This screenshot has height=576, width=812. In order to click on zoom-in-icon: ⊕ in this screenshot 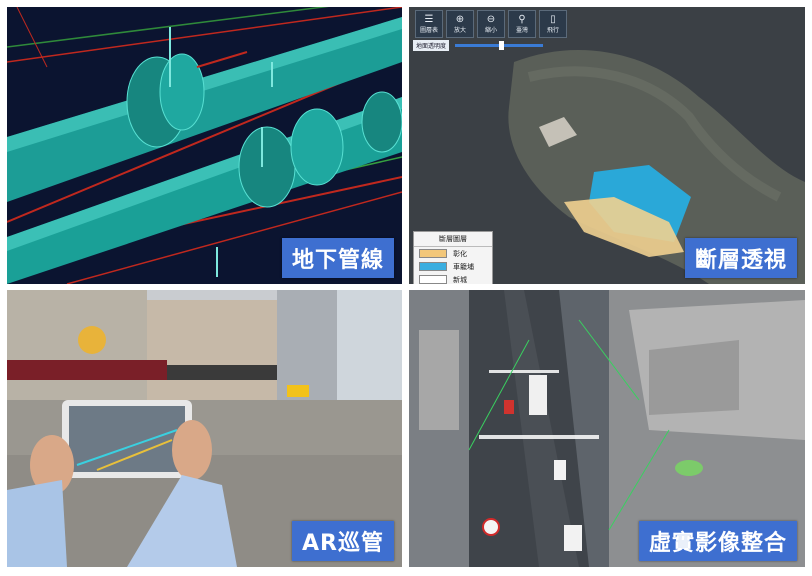, I will do `click(460, 19)`.